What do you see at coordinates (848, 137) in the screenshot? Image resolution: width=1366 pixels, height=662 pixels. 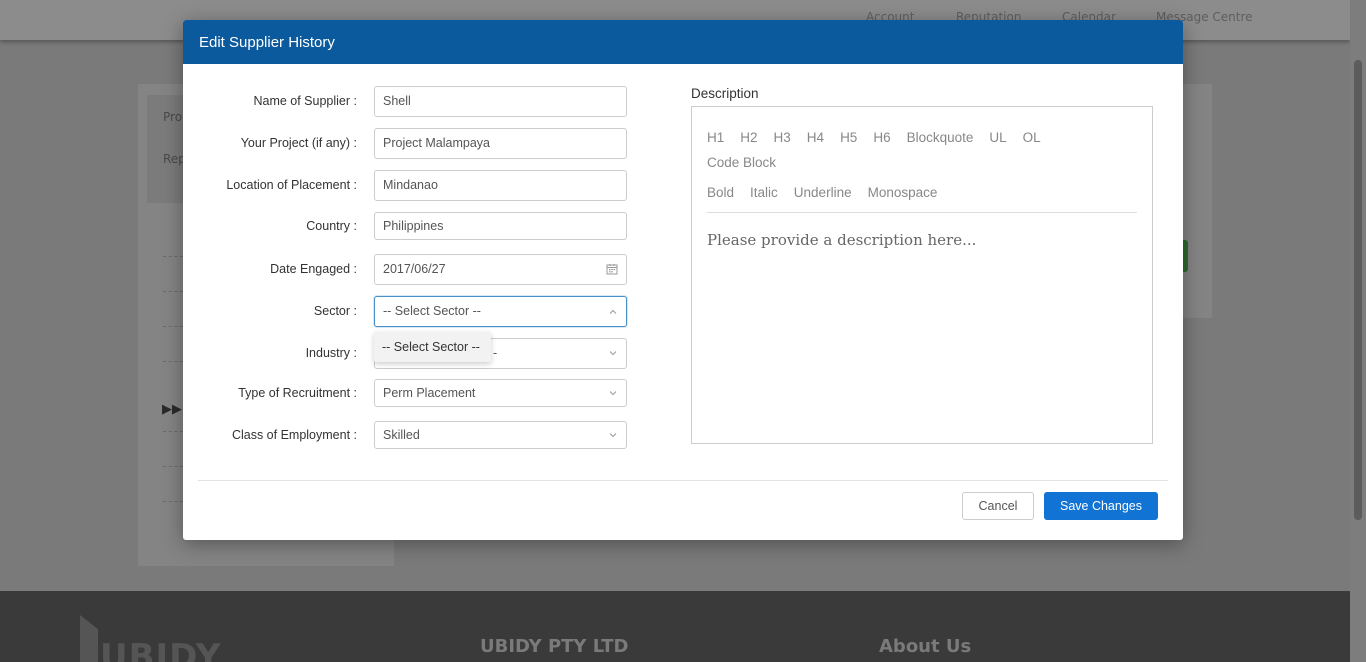 I see `toolbar-h5-button: H5` at bounding box center [848, 137].